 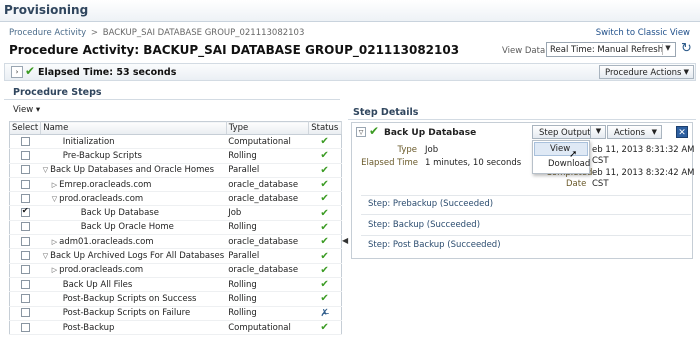 I want to click on type-label: Type, so click(x=407, y=150).